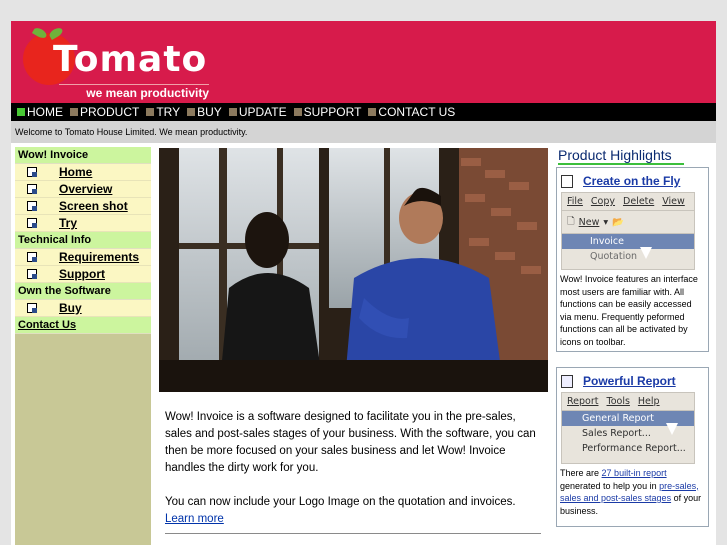  I want to click on nav-label: UPDATE, so click(262, 112).